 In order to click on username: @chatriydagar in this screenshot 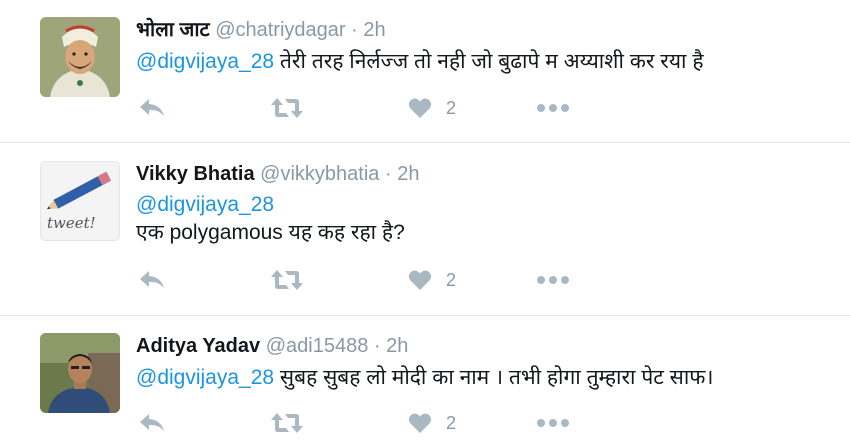, I will do `click(280, 30)`.